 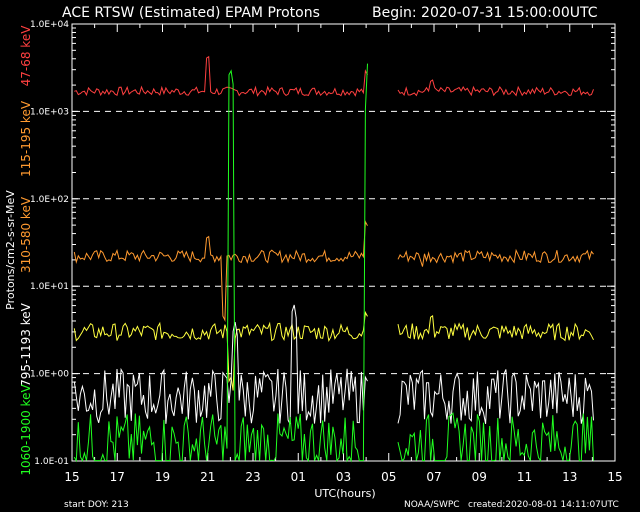 What do you see at coordinates (26, 138) in the screenshot?
I see `label-115-195: 115-195 keV` at bounding box center [26, 138].